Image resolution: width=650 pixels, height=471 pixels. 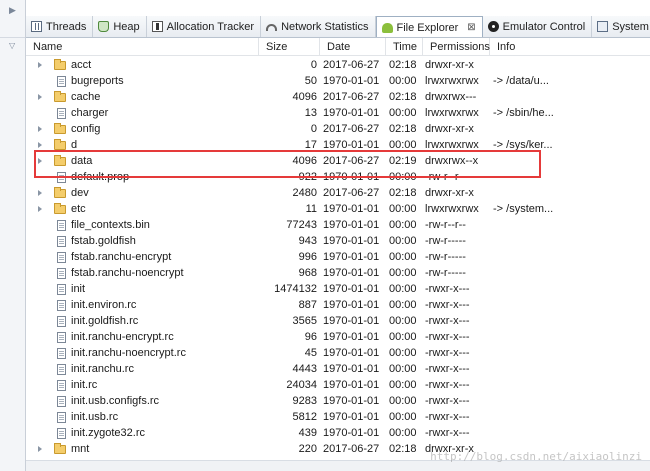 I want to click on size-cell: 0, so click(x=313, y=65).